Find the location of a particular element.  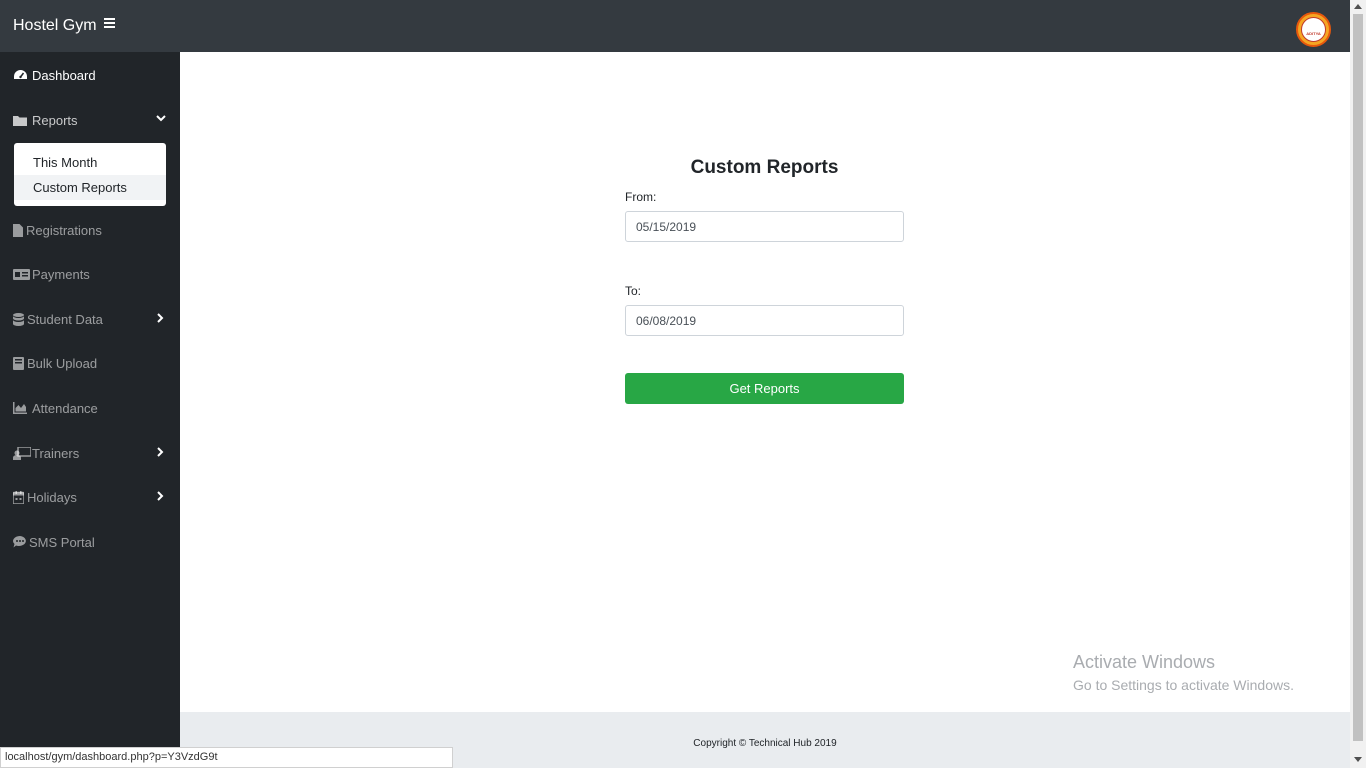

reports-submenu: This Month Custom Reports is located at coordinates (90, 174).